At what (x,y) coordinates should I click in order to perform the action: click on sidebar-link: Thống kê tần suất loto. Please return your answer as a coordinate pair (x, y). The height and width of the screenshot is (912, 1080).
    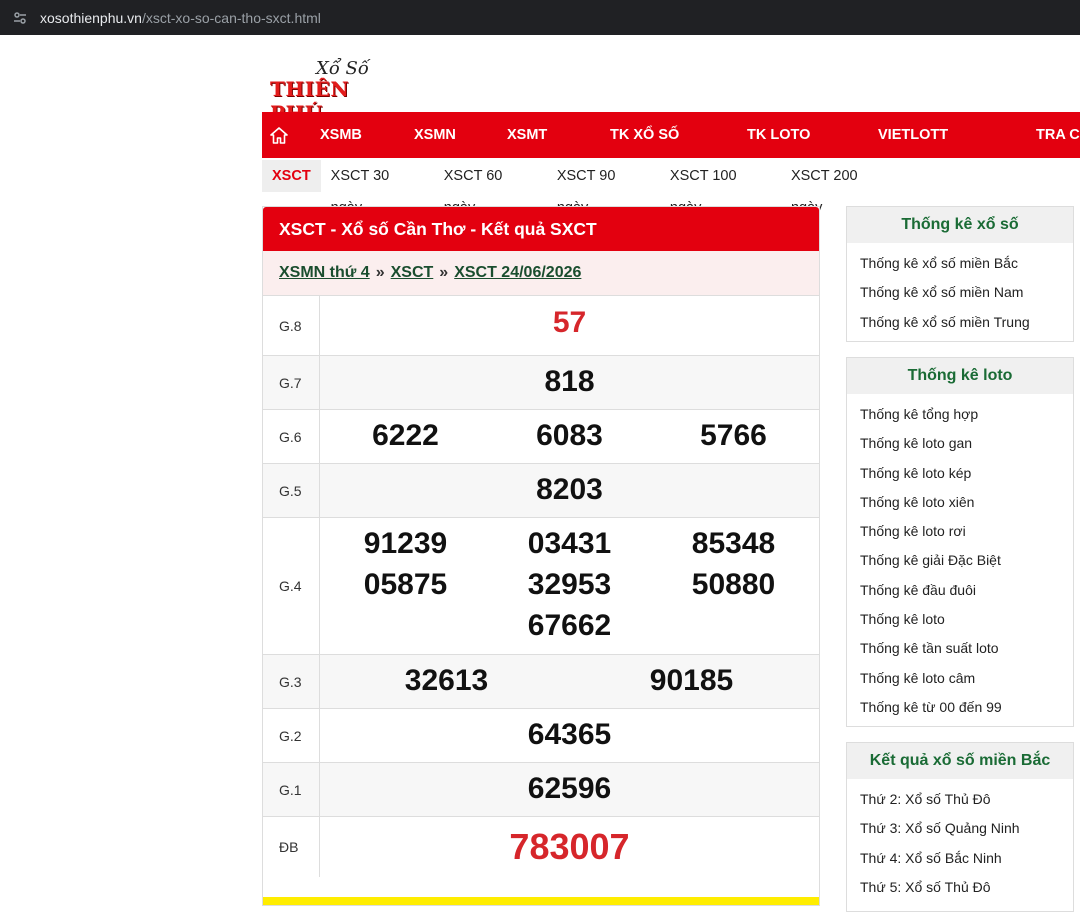
    Looking at the image, I should click on (966, 648).